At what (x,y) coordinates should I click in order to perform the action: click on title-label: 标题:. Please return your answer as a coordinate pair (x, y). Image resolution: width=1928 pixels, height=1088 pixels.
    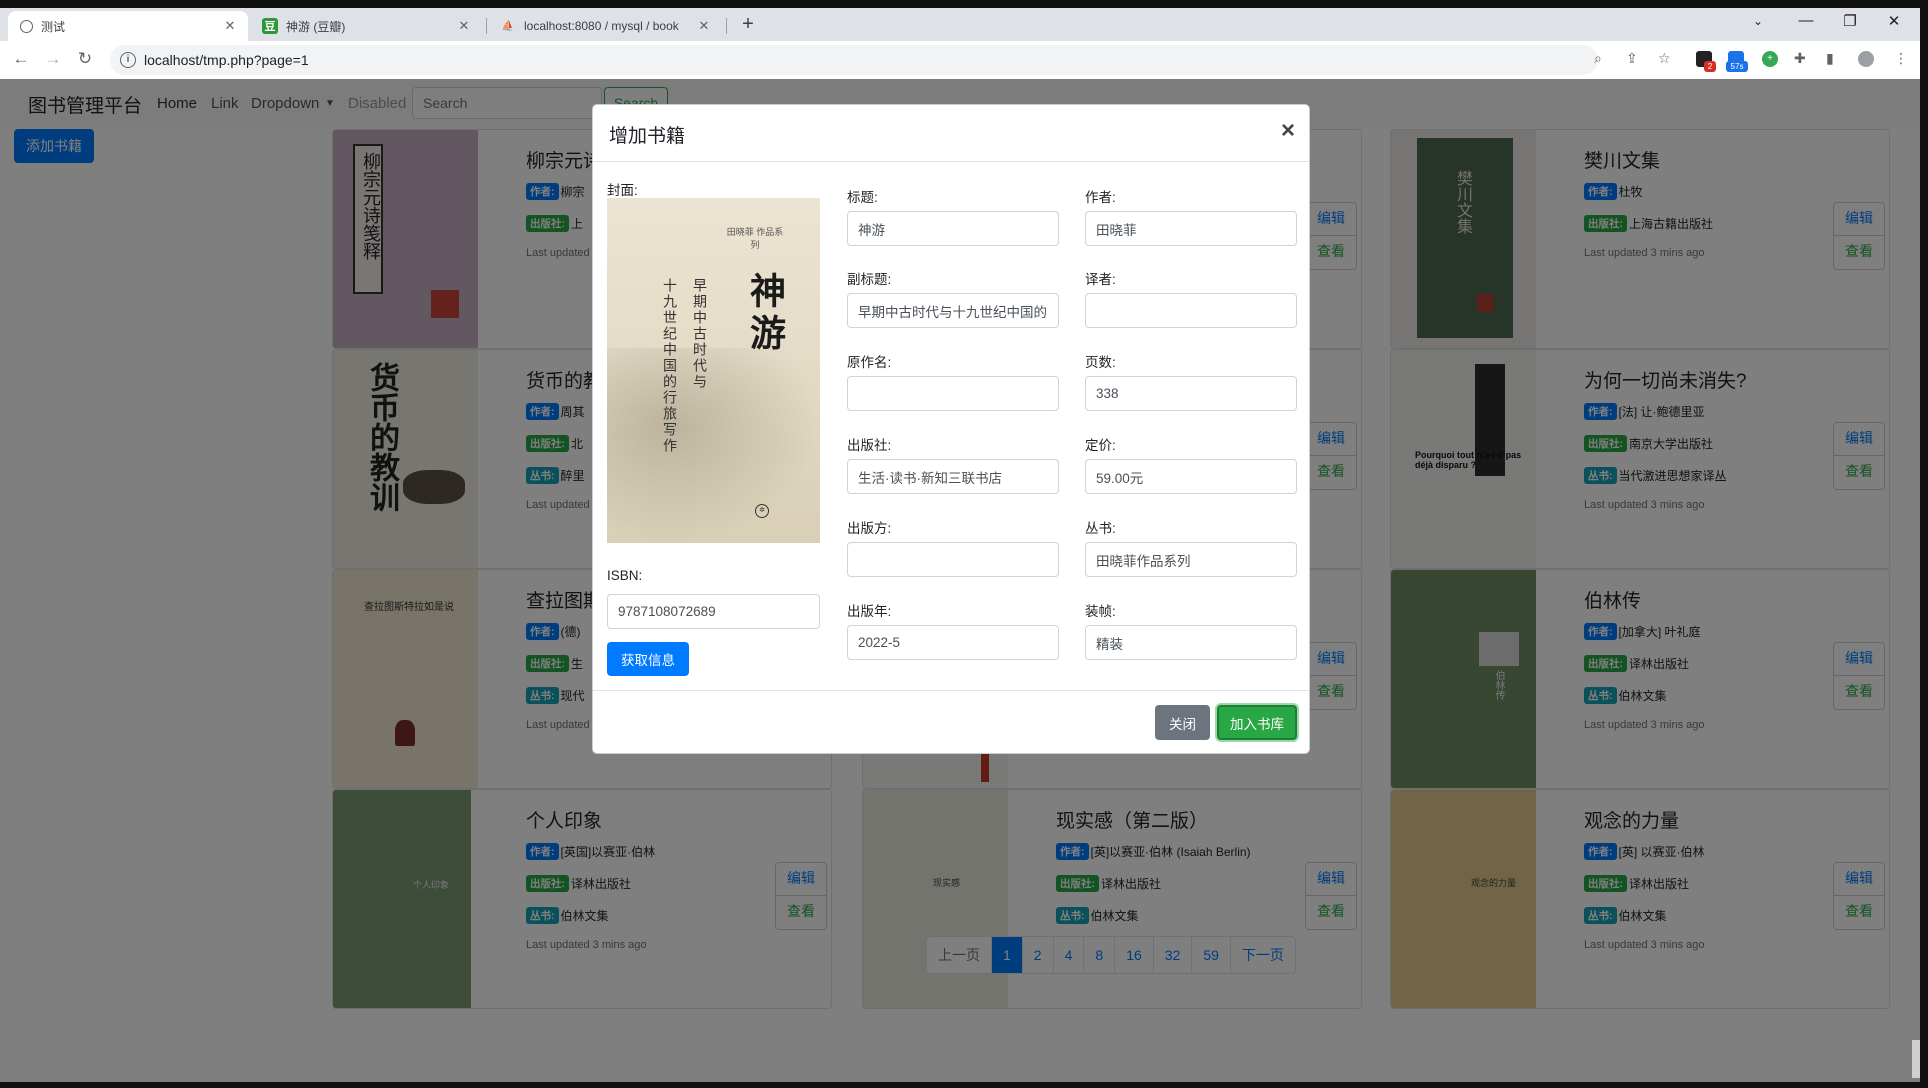
    Looking at the image, I should click on (862, 197).